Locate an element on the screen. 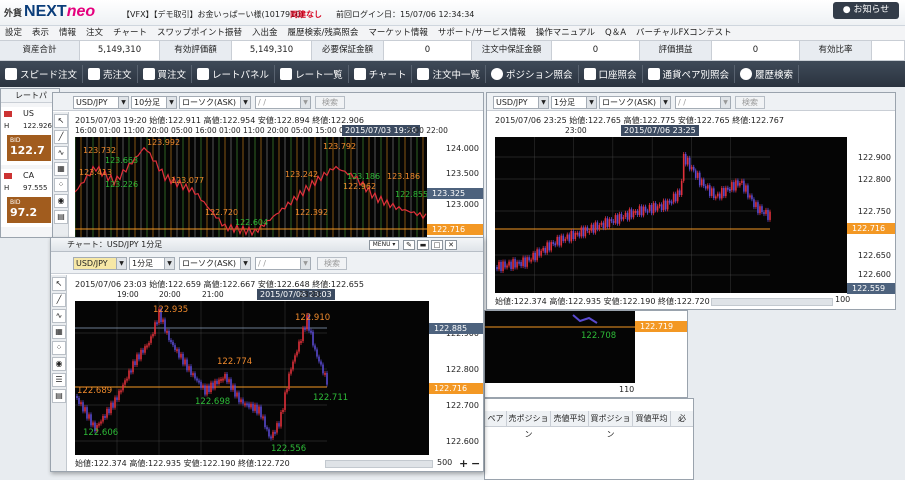 The height and width of the screenshot is (480, 905). menu-item: 表示 is located at coordinates (40, 33).